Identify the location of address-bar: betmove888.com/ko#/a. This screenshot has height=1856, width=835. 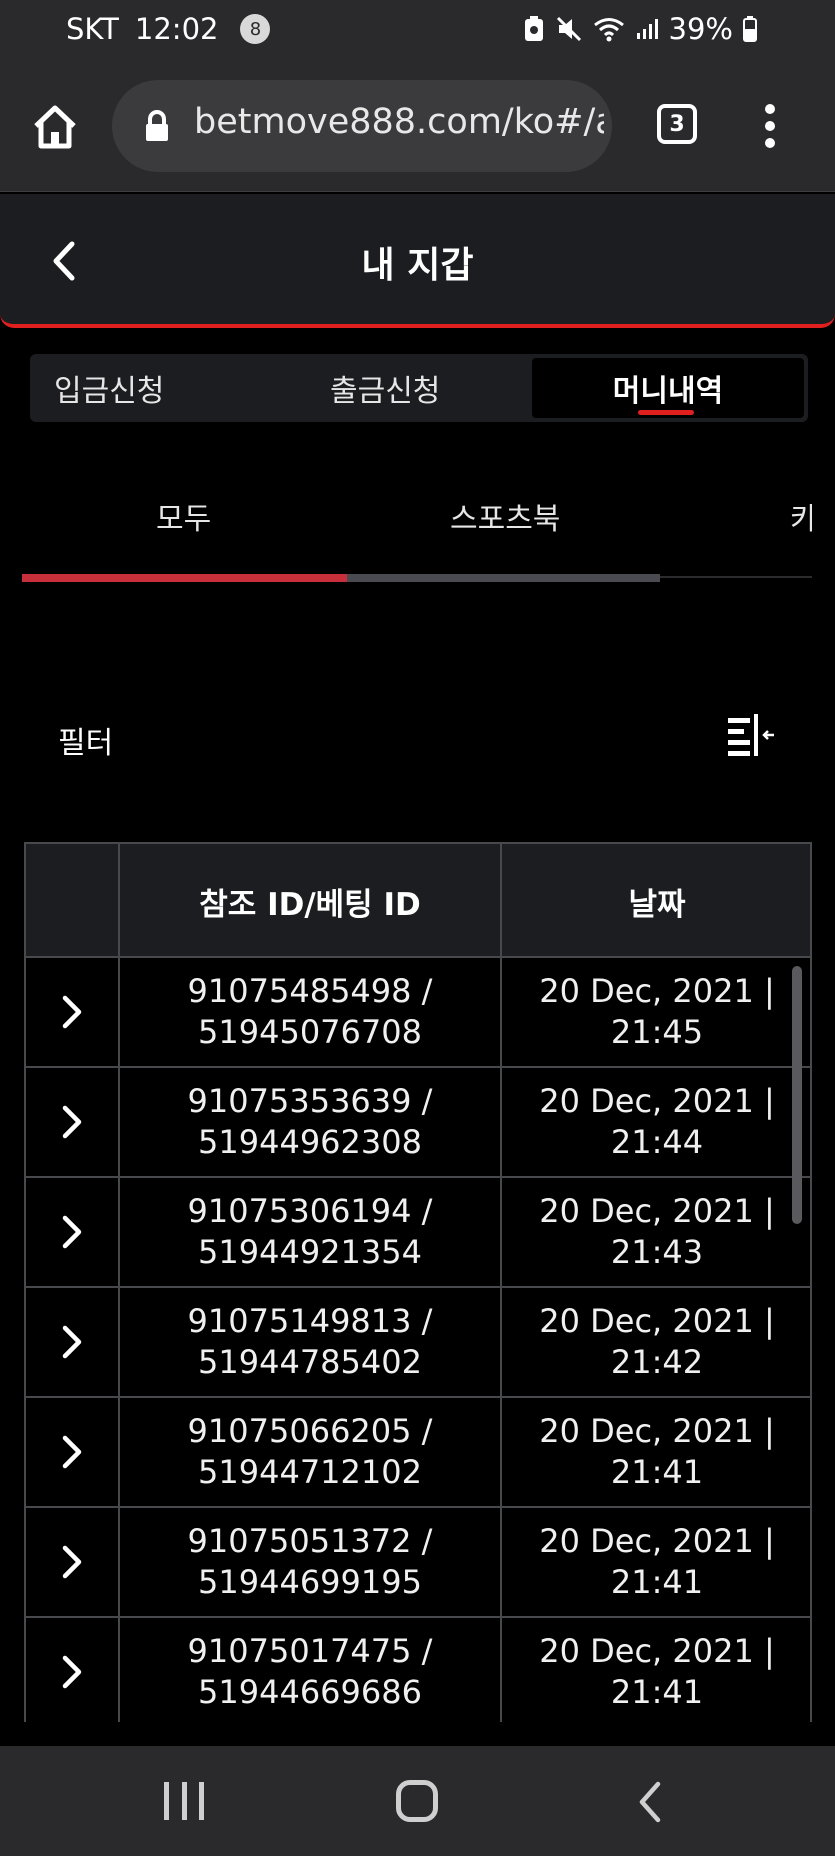
(362, 126).